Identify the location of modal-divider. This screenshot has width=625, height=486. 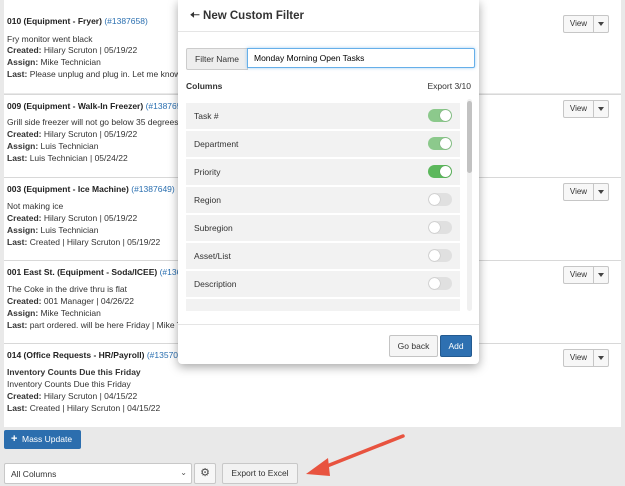
(328, 31).